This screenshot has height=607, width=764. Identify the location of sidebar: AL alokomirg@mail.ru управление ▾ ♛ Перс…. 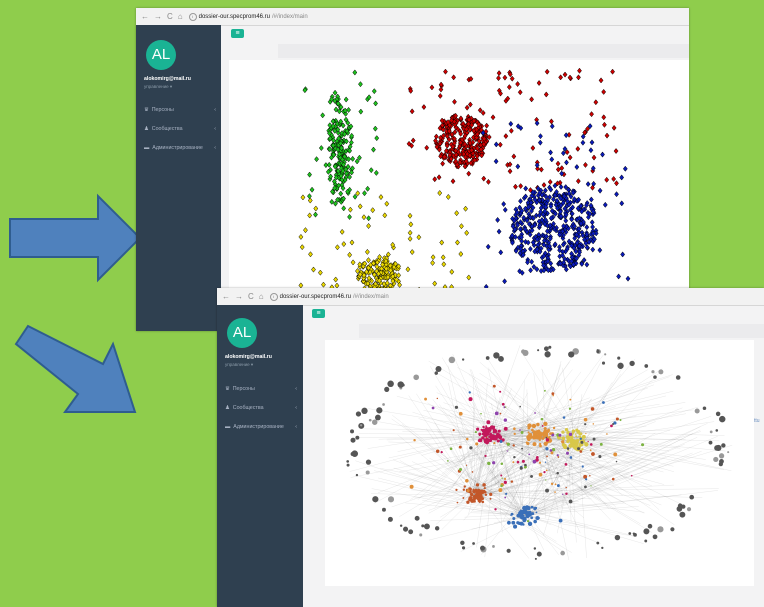
(178, 178).